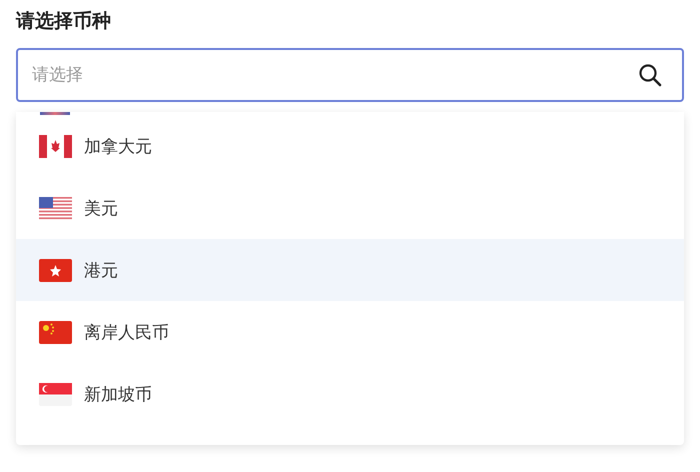 The width and height of the screenshot is (700, 472). I want to click on field-label: 请选择币种, so click(64, 21).